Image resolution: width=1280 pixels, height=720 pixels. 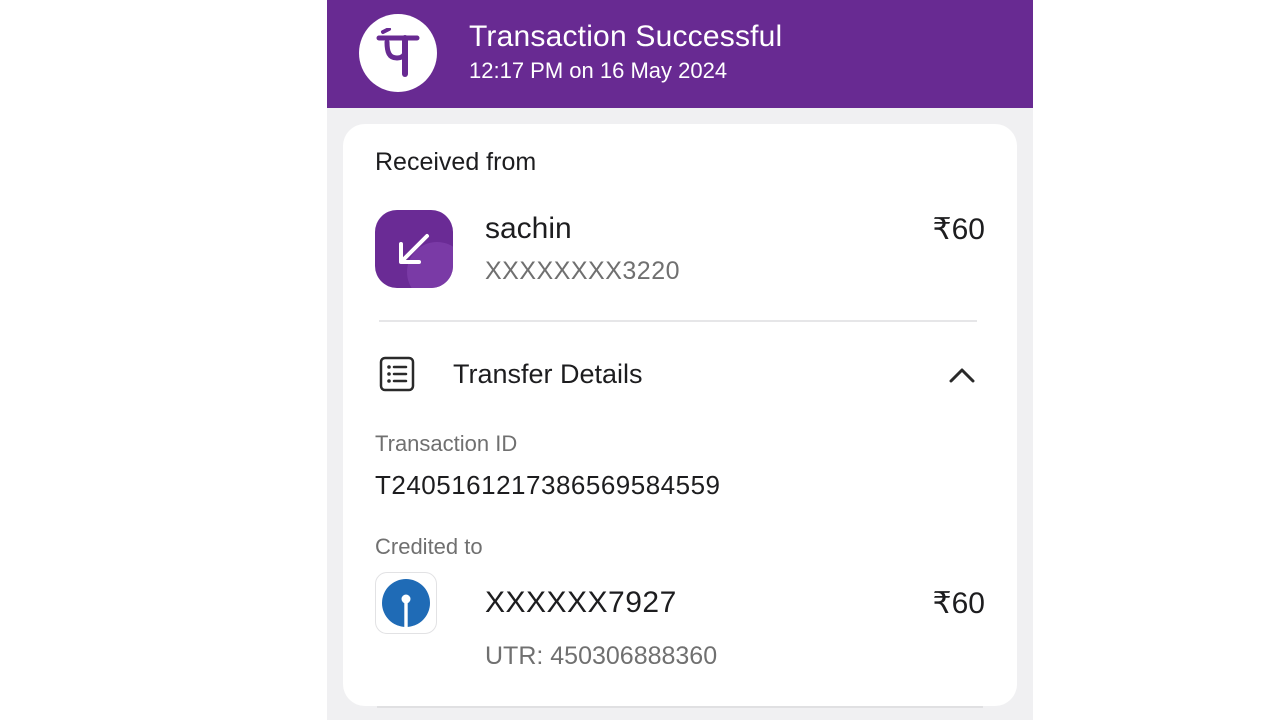 What do you see at coordinates (446, 443) in the screenshot?
I see `transaction-id-label: Transaction ID` at bounding box center [446, 443].